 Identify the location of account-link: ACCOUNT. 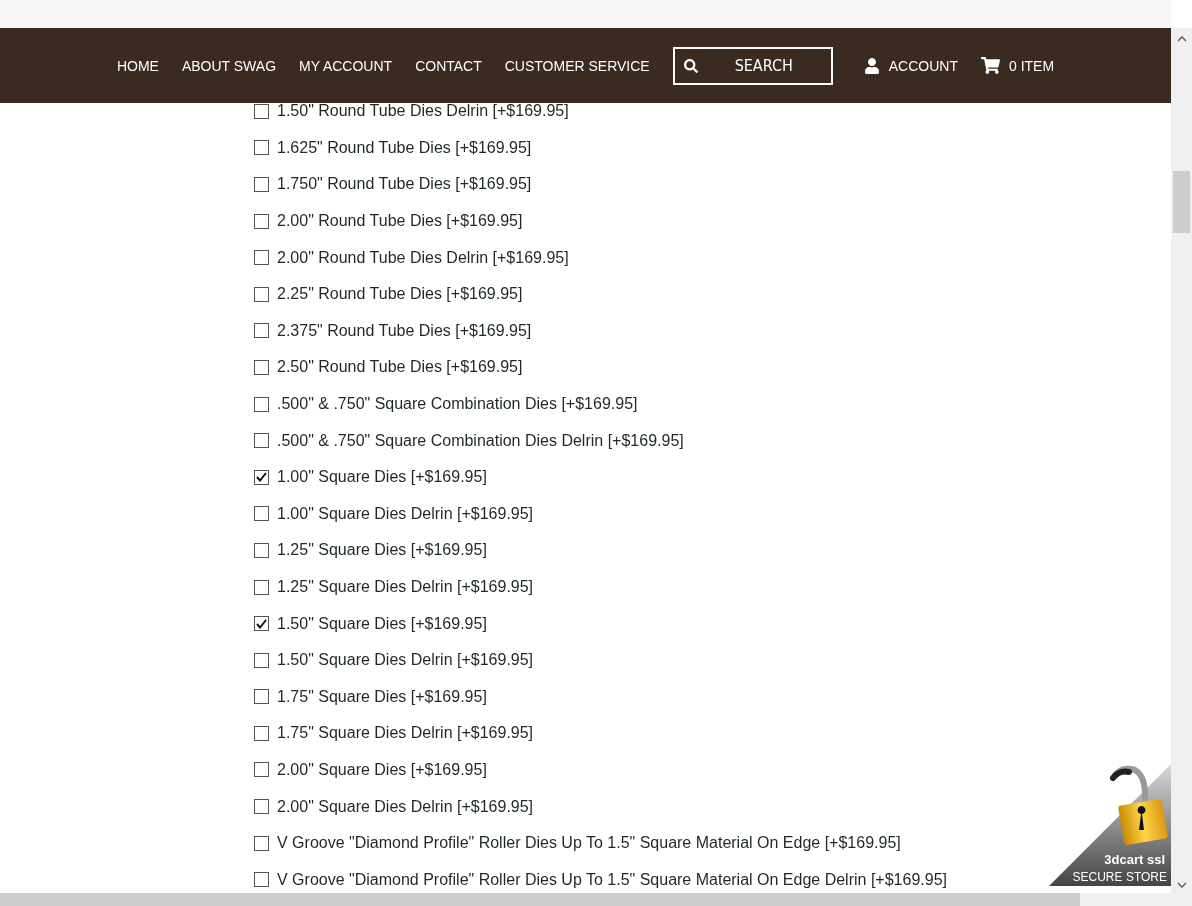
(910, 65).